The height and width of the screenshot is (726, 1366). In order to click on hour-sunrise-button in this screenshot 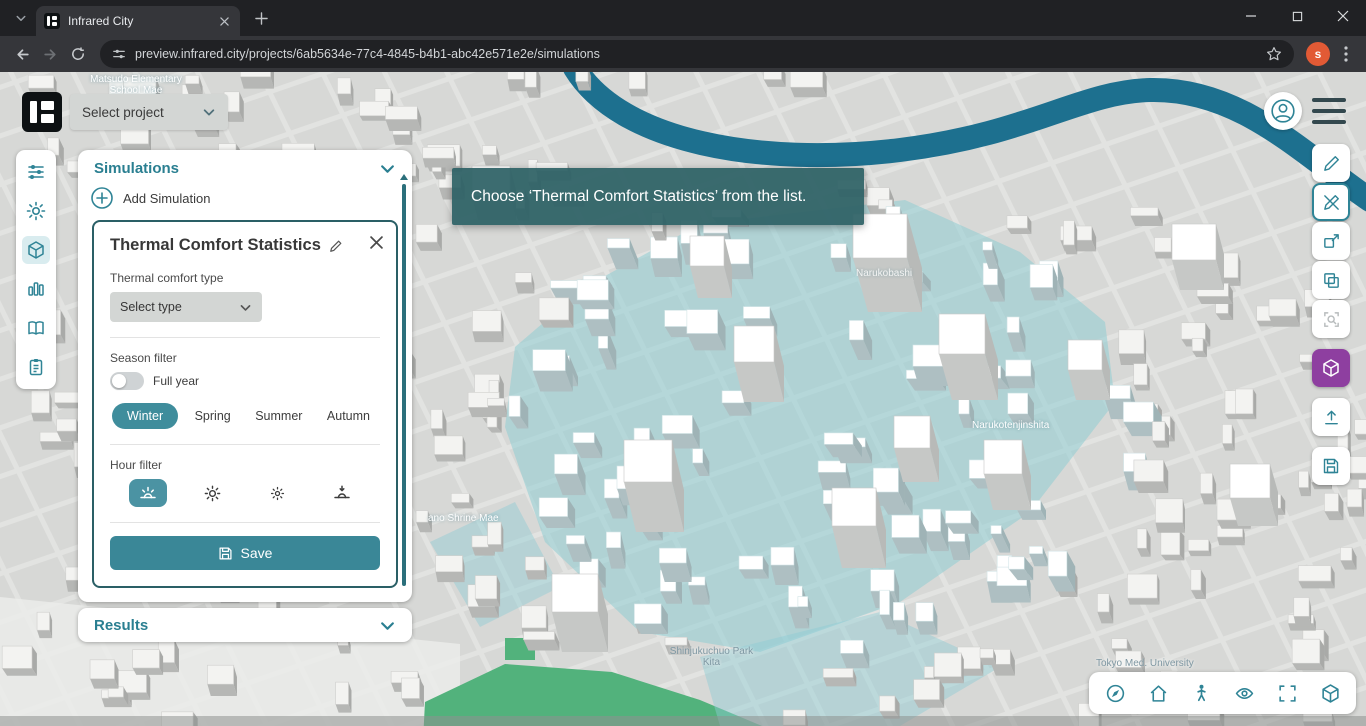, I will do `click(148, 493)`.